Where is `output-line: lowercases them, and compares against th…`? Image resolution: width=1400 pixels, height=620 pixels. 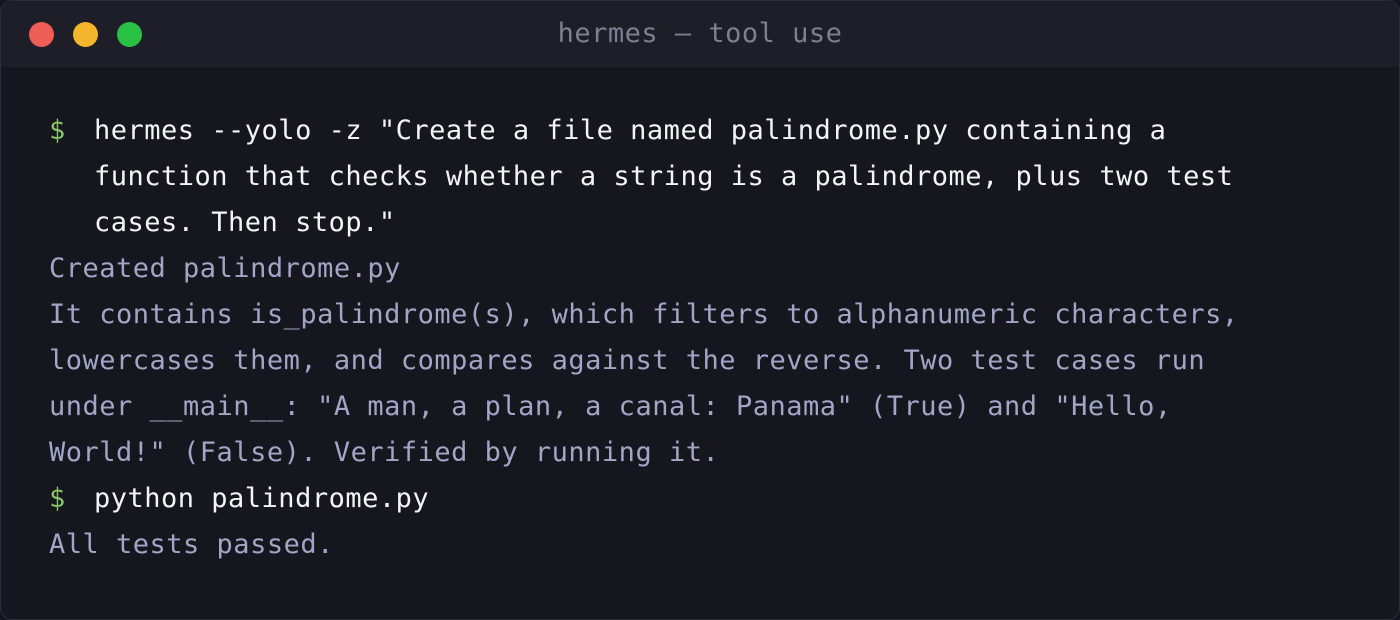
output-line: lowercases them, and compares against th… is located at coordinates (627, 360).